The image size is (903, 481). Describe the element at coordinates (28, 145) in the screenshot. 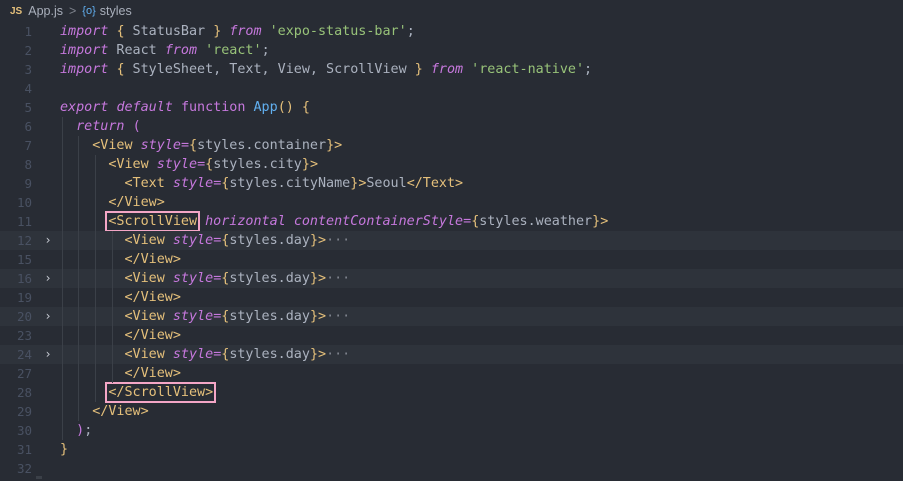

I see `line-number: 7` at that location.